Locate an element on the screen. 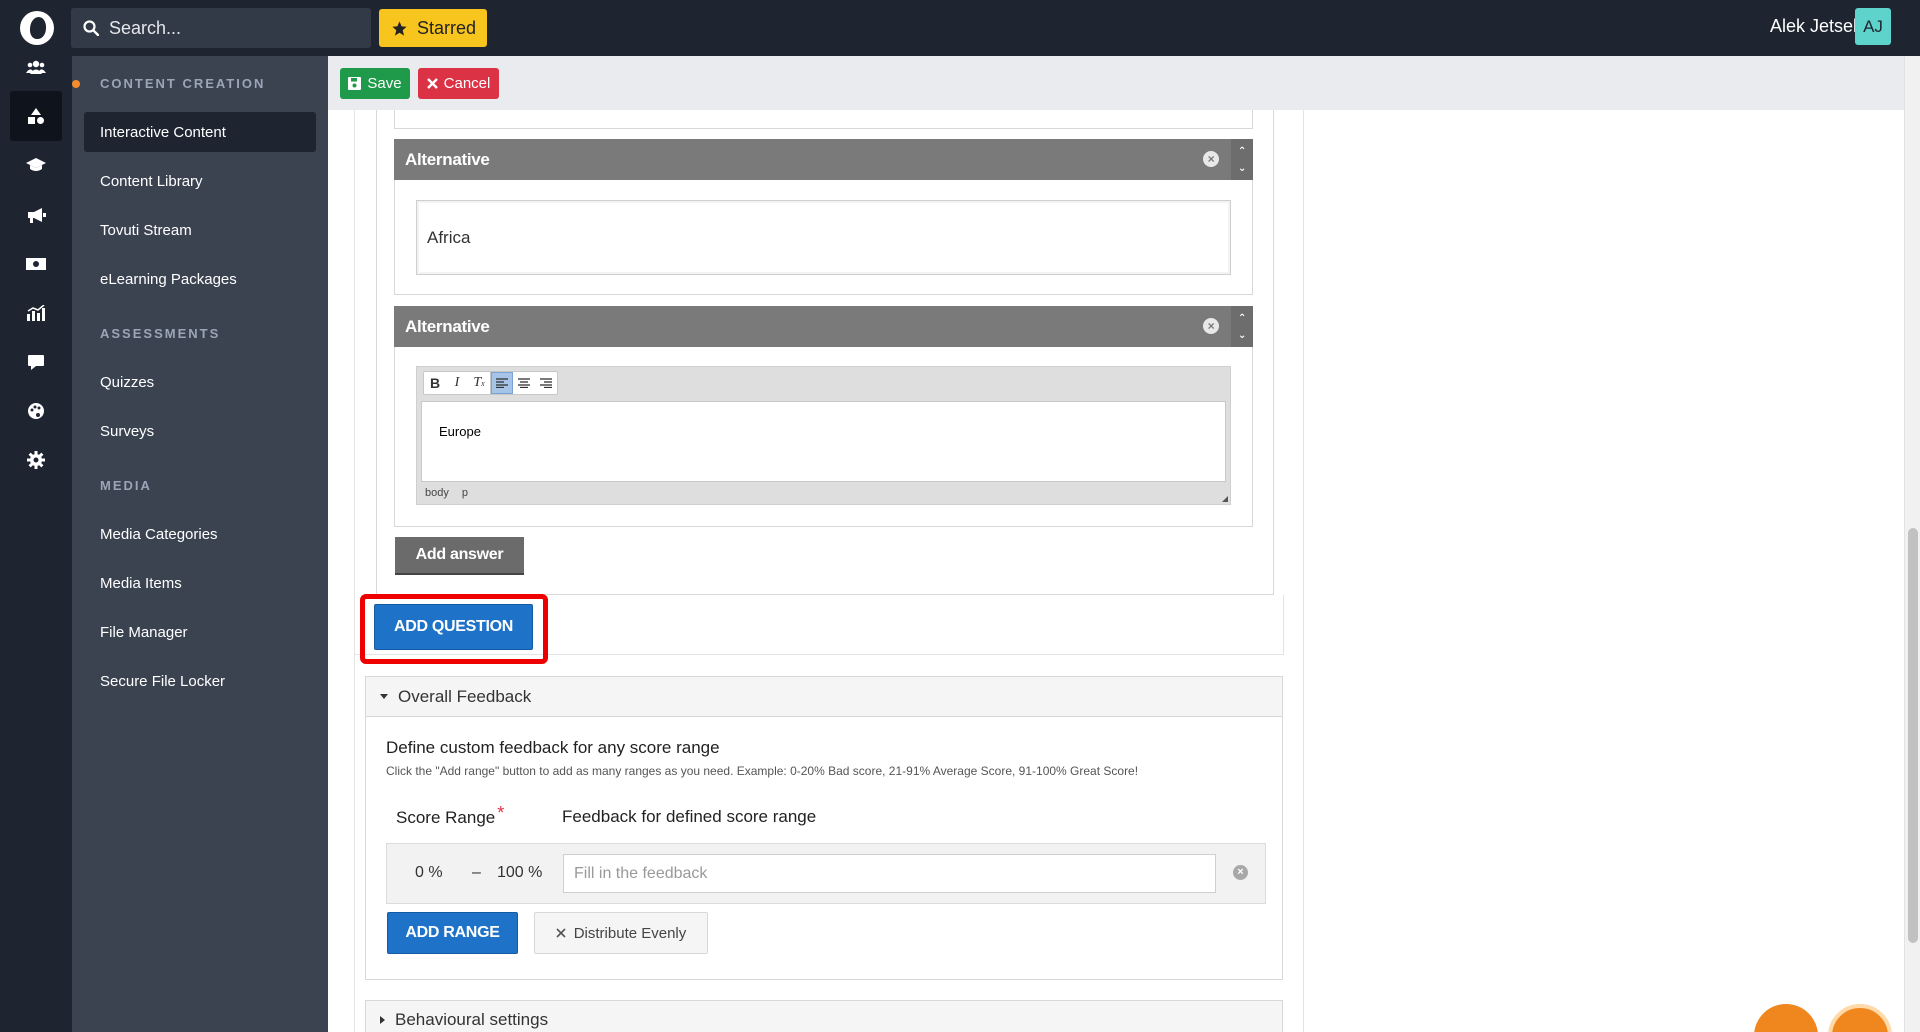 The height and width of the screenshot is (1032, 1920). nav-item-interactive-content: Interactive Content is located at coordinates (200, 132).